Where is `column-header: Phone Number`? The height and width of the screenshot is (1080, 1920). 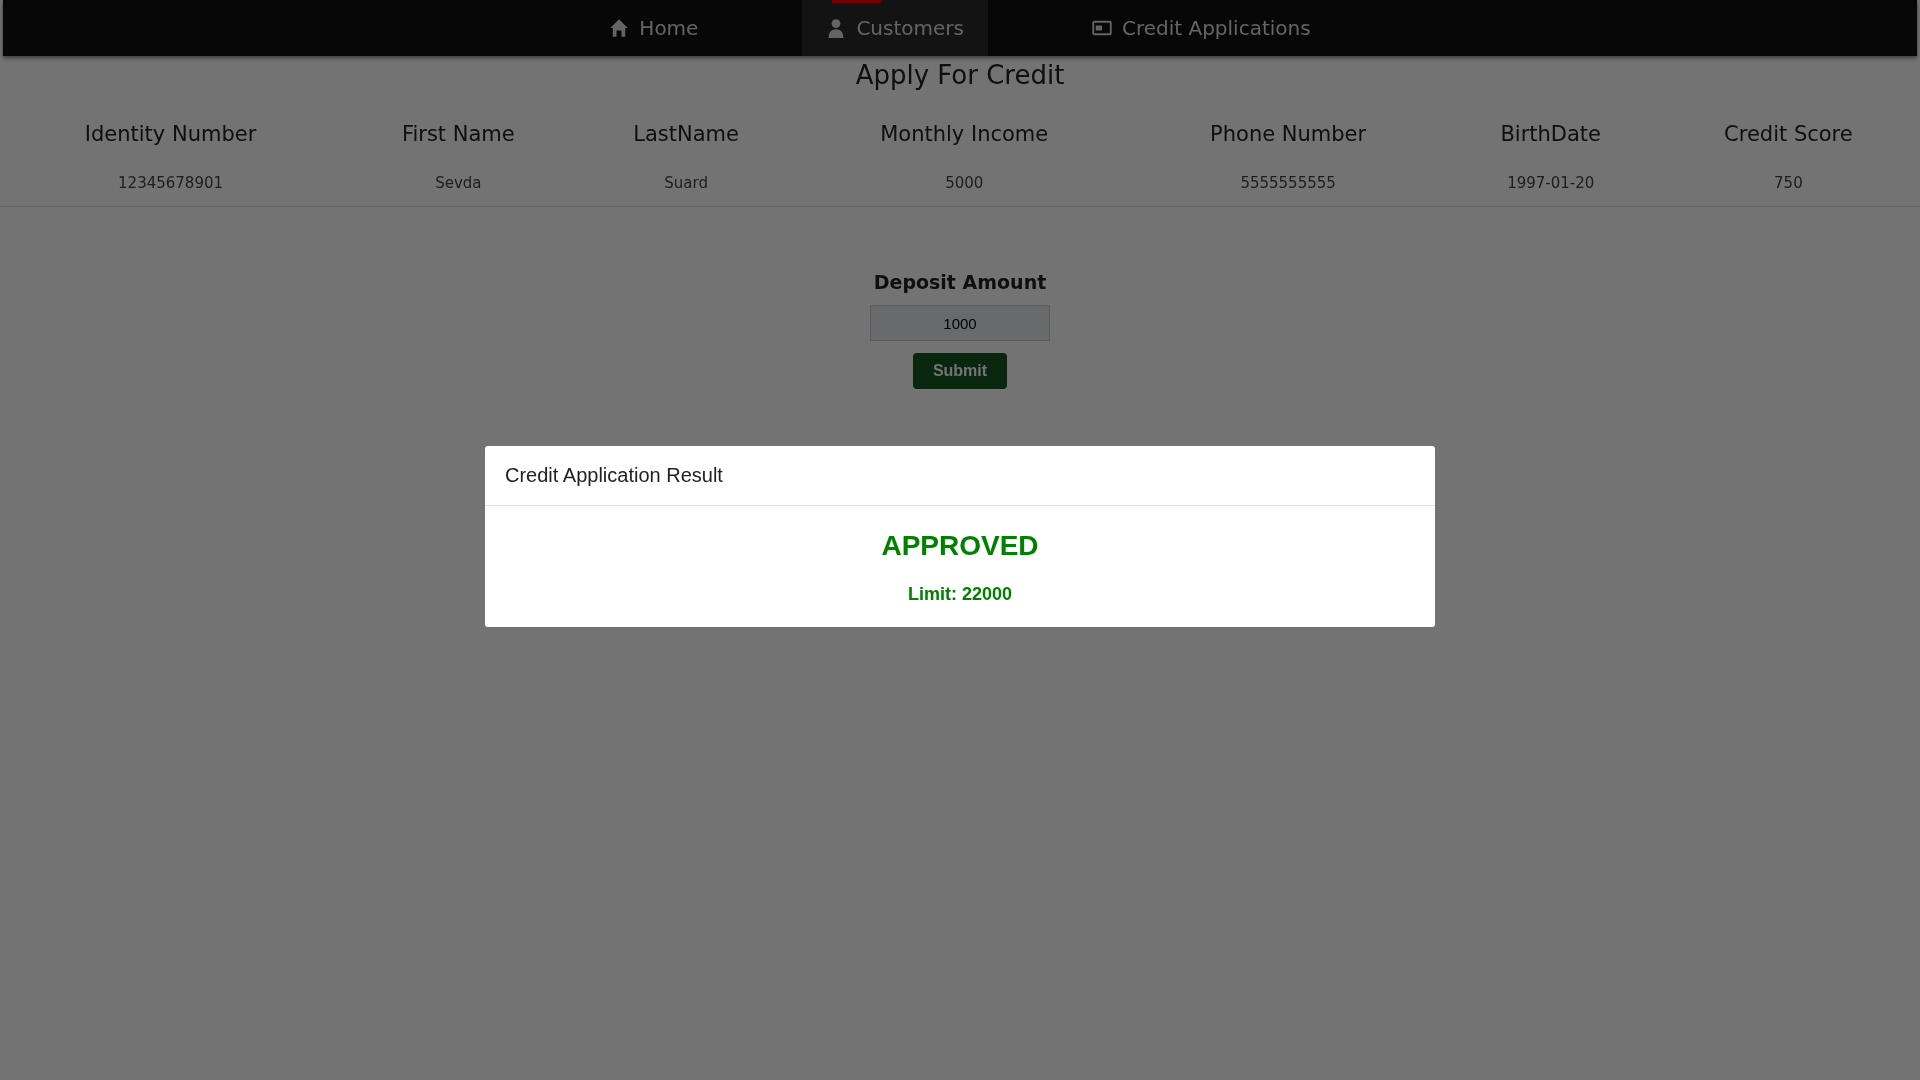
column-header: Phone Number is located at coordinates (1288, 134).